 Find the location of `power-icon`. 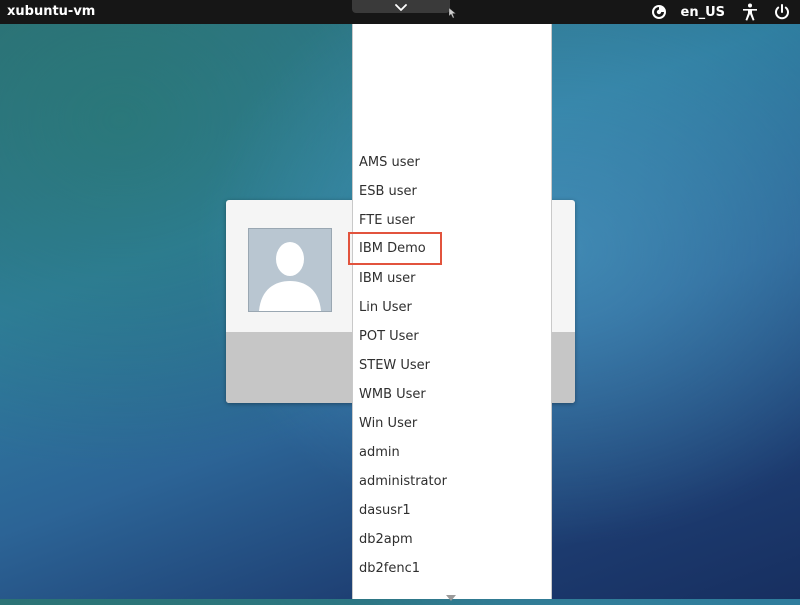

power-icon is located at coordinates (782, 12).